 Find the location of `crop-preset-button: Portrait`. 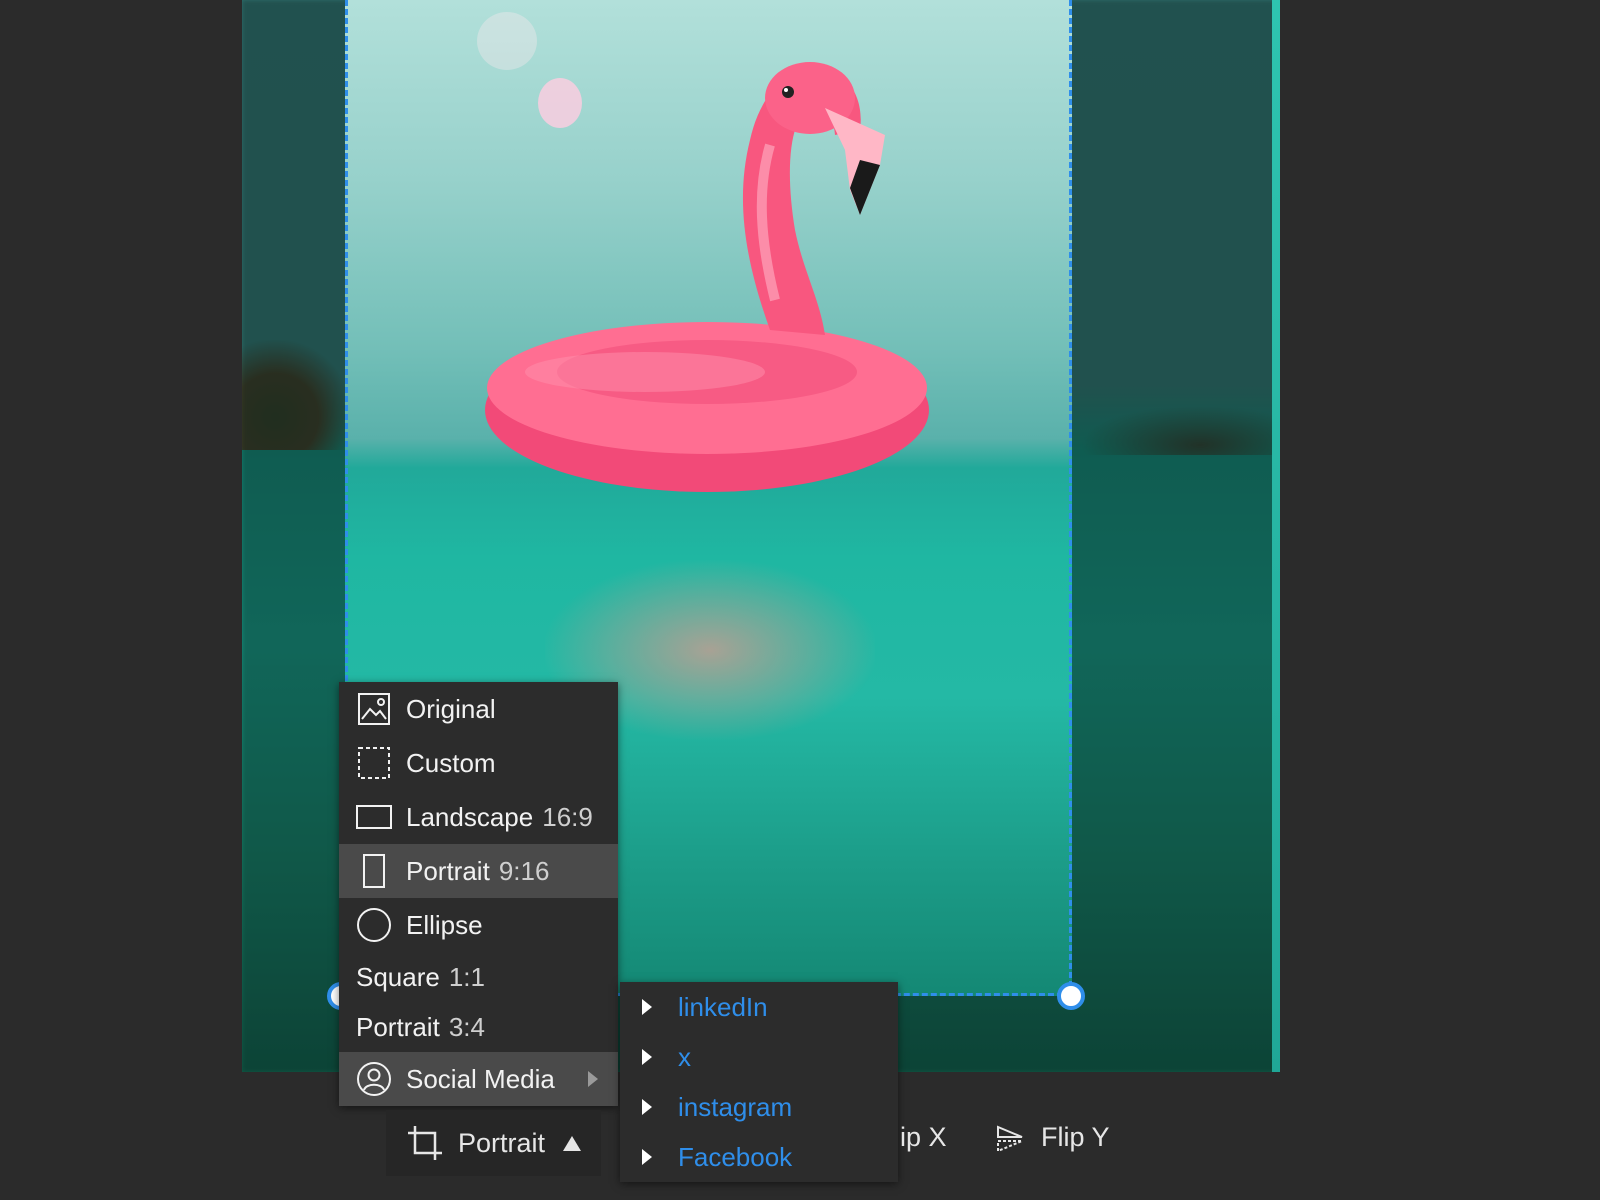

crop-preset-button: Portrait is located at coordinates (494, 1143).